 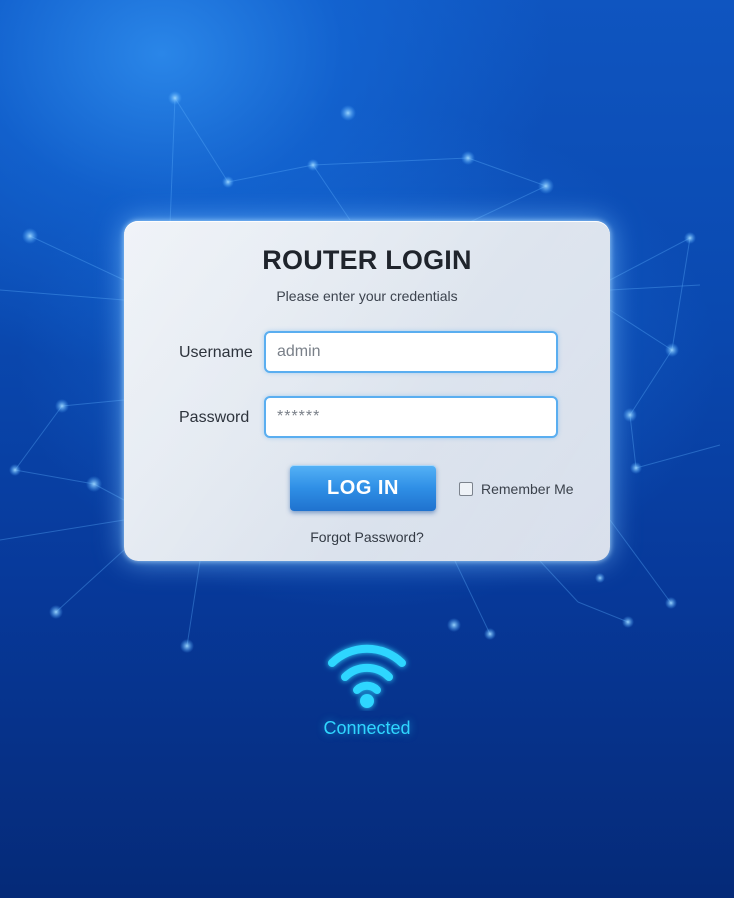 What do you see at coordinates (367, 728) in the screenshot?
I see `connection-status-label: Connected` at bounding box center [367, 728].